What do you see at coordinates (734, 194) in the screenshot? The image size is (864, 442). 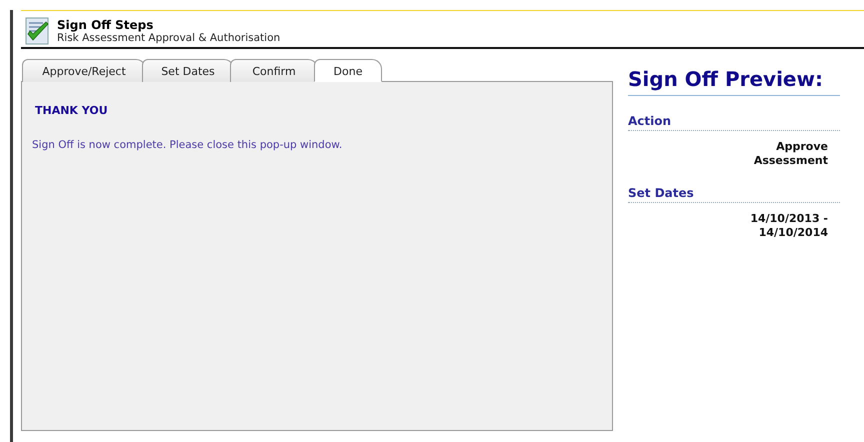 I see `section-label: Set Dates` at bounding box center [734, 194].